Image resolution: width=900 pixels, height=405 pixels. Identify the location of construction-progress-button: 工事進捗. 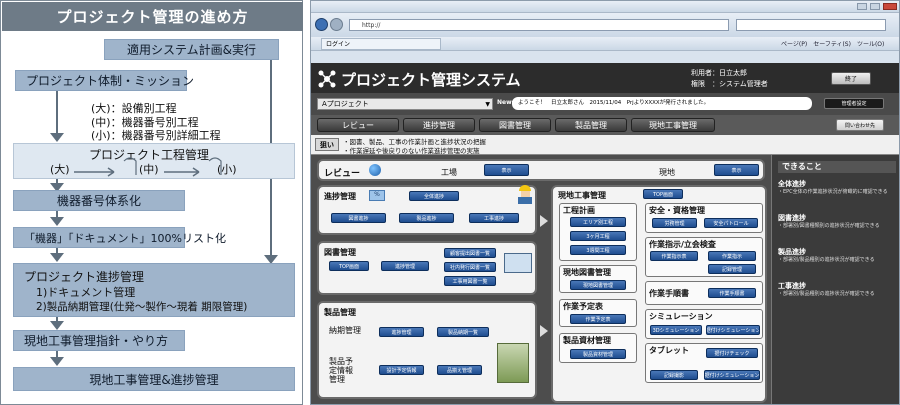
(494, 218).